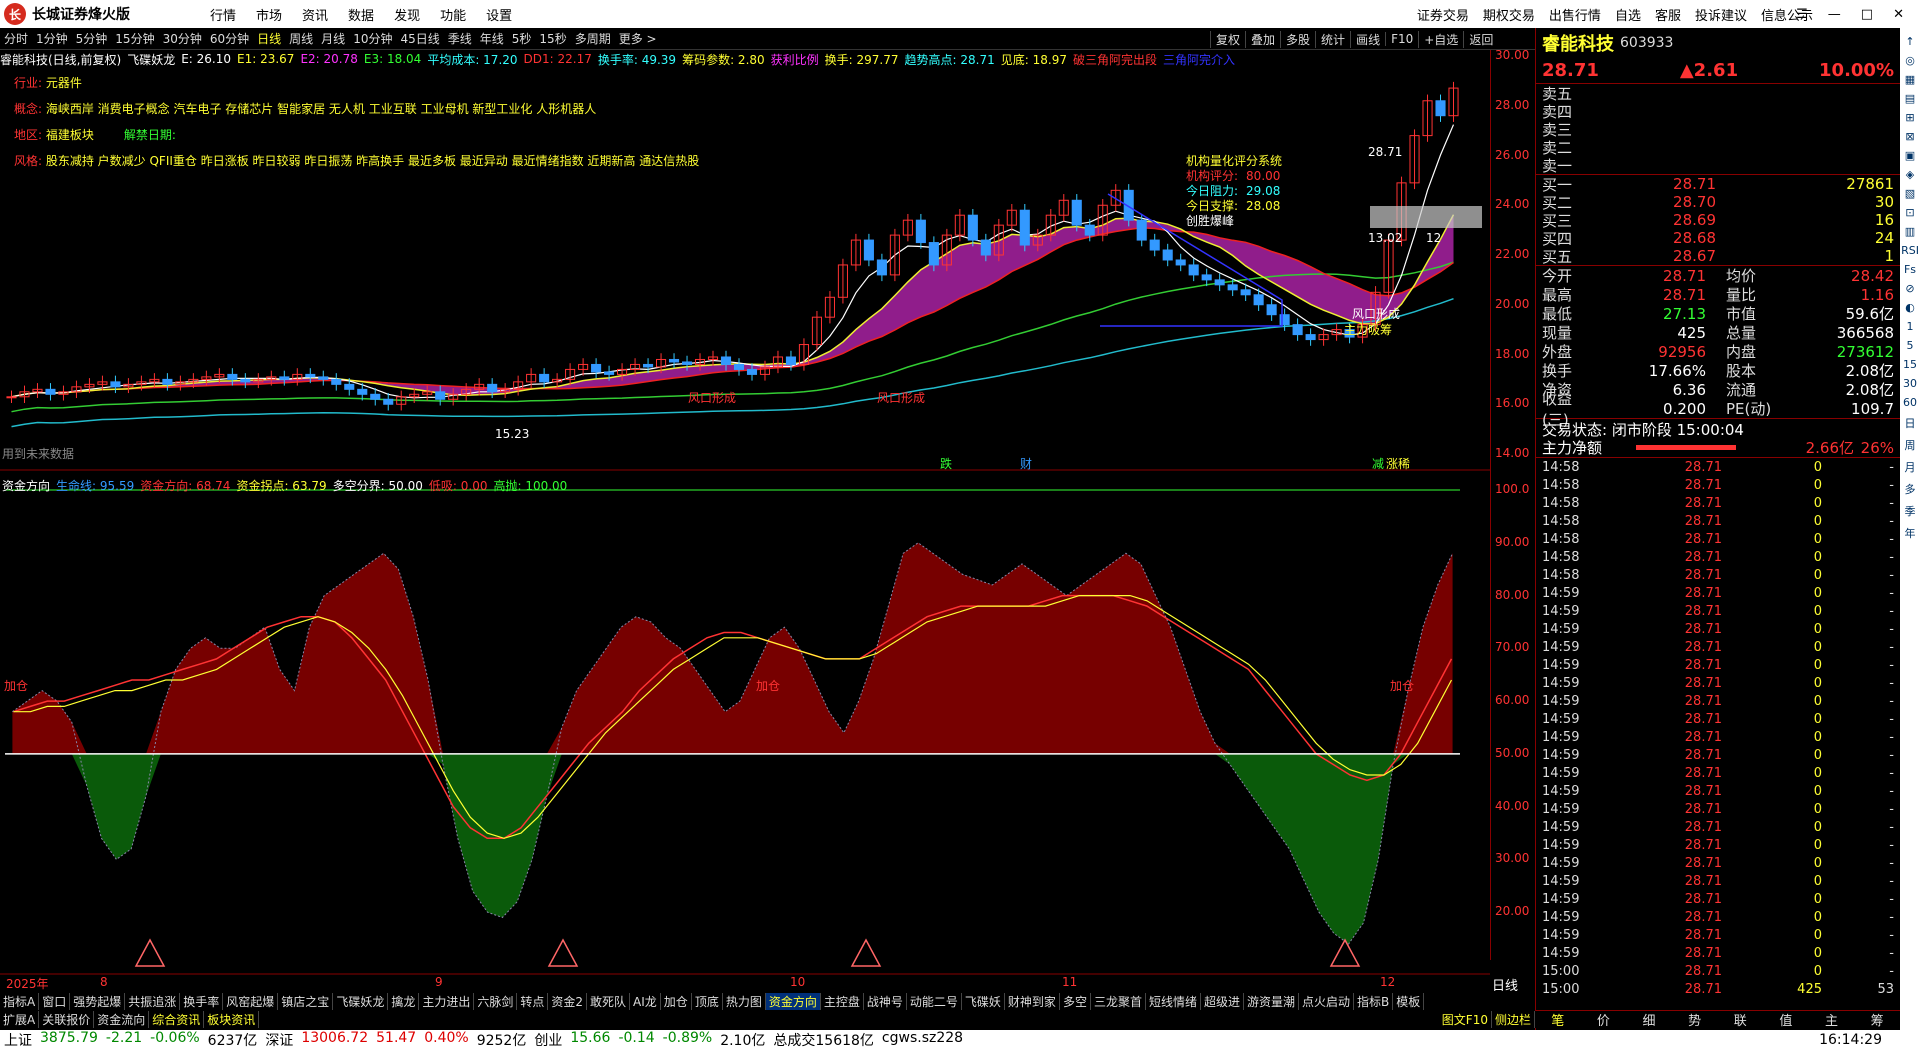  What do you see at coordinates (315, 14) in the screenshot?
I see `menu-2: 资讯` at bounding box center [315, 14].